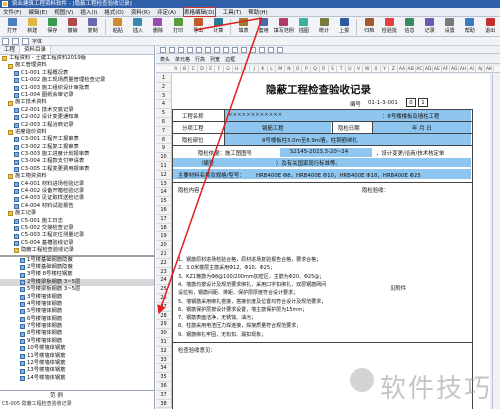 This screenshot has height=409, width=500. I want to click on column-header: AC, so click(420, 69).